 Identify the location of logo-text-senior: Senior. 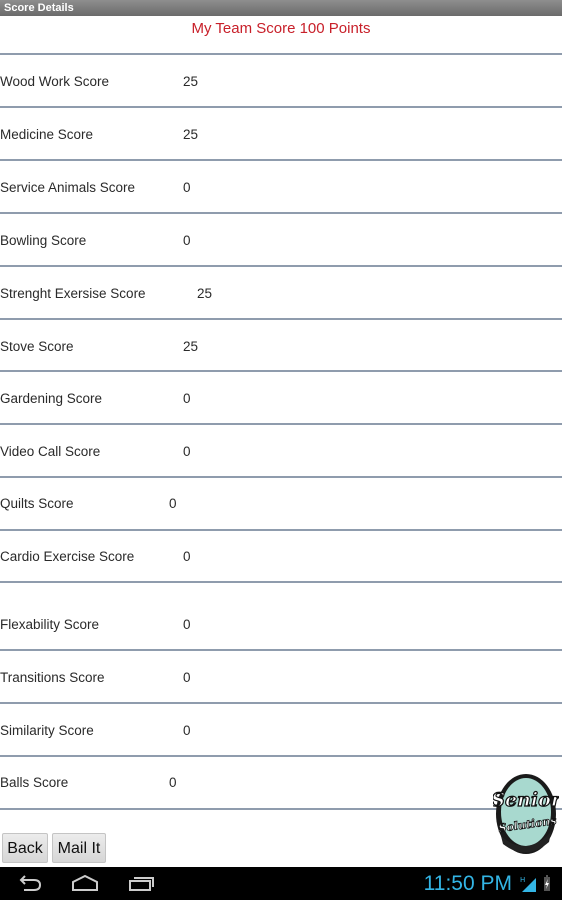
(526, 800).